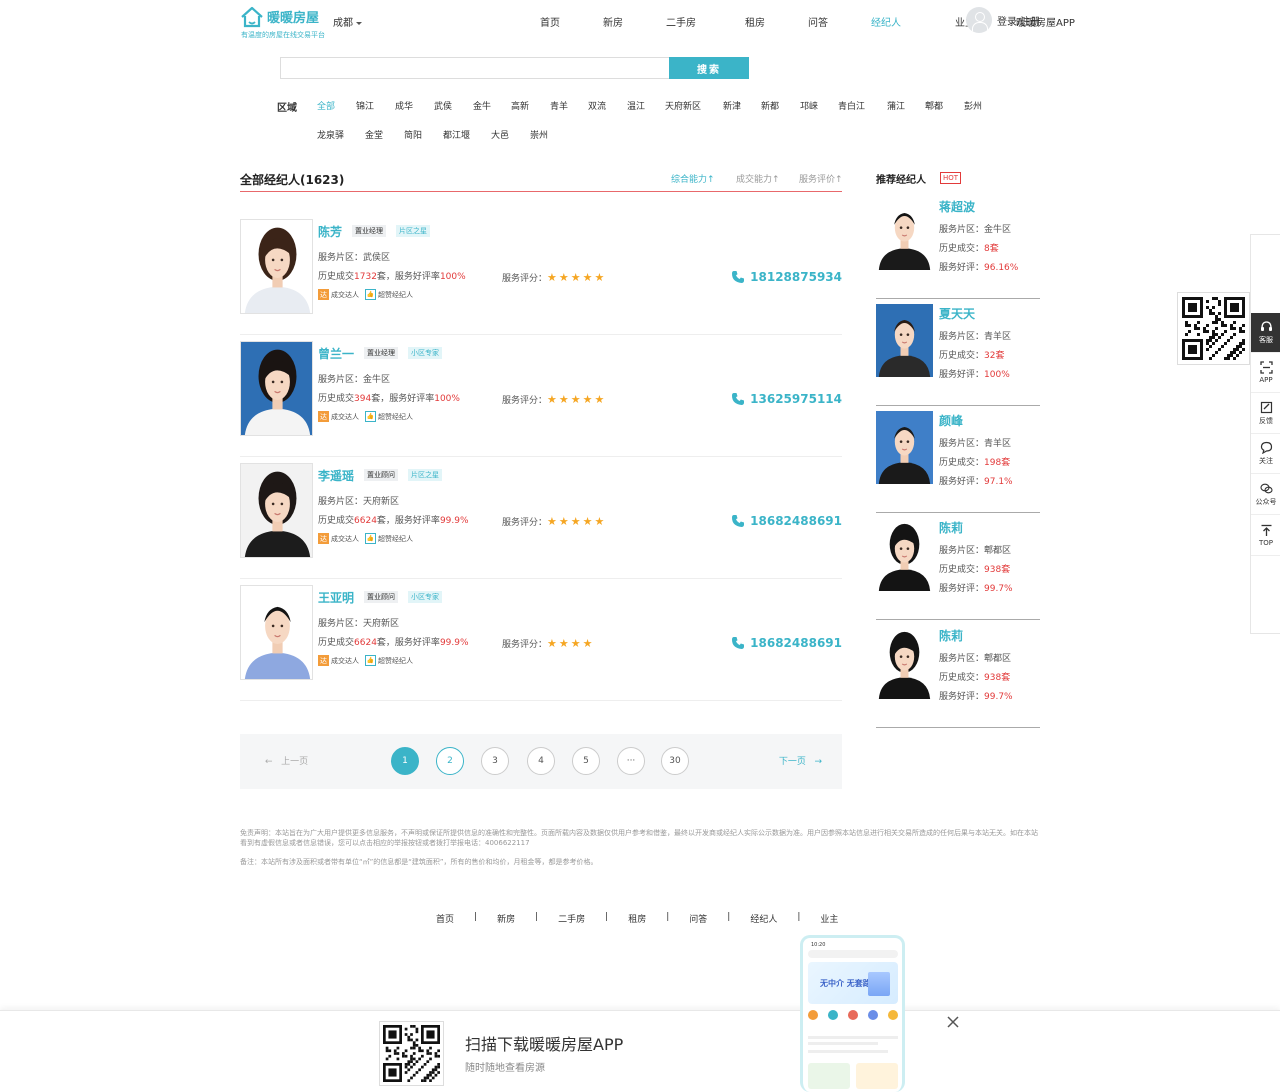 Image resolution: width=1280 pixels, height=1092 pixels. What do you see at coordinates (405, 761) in the screenshot?
I see `page-button: 1` at bounding box center [405, 761].